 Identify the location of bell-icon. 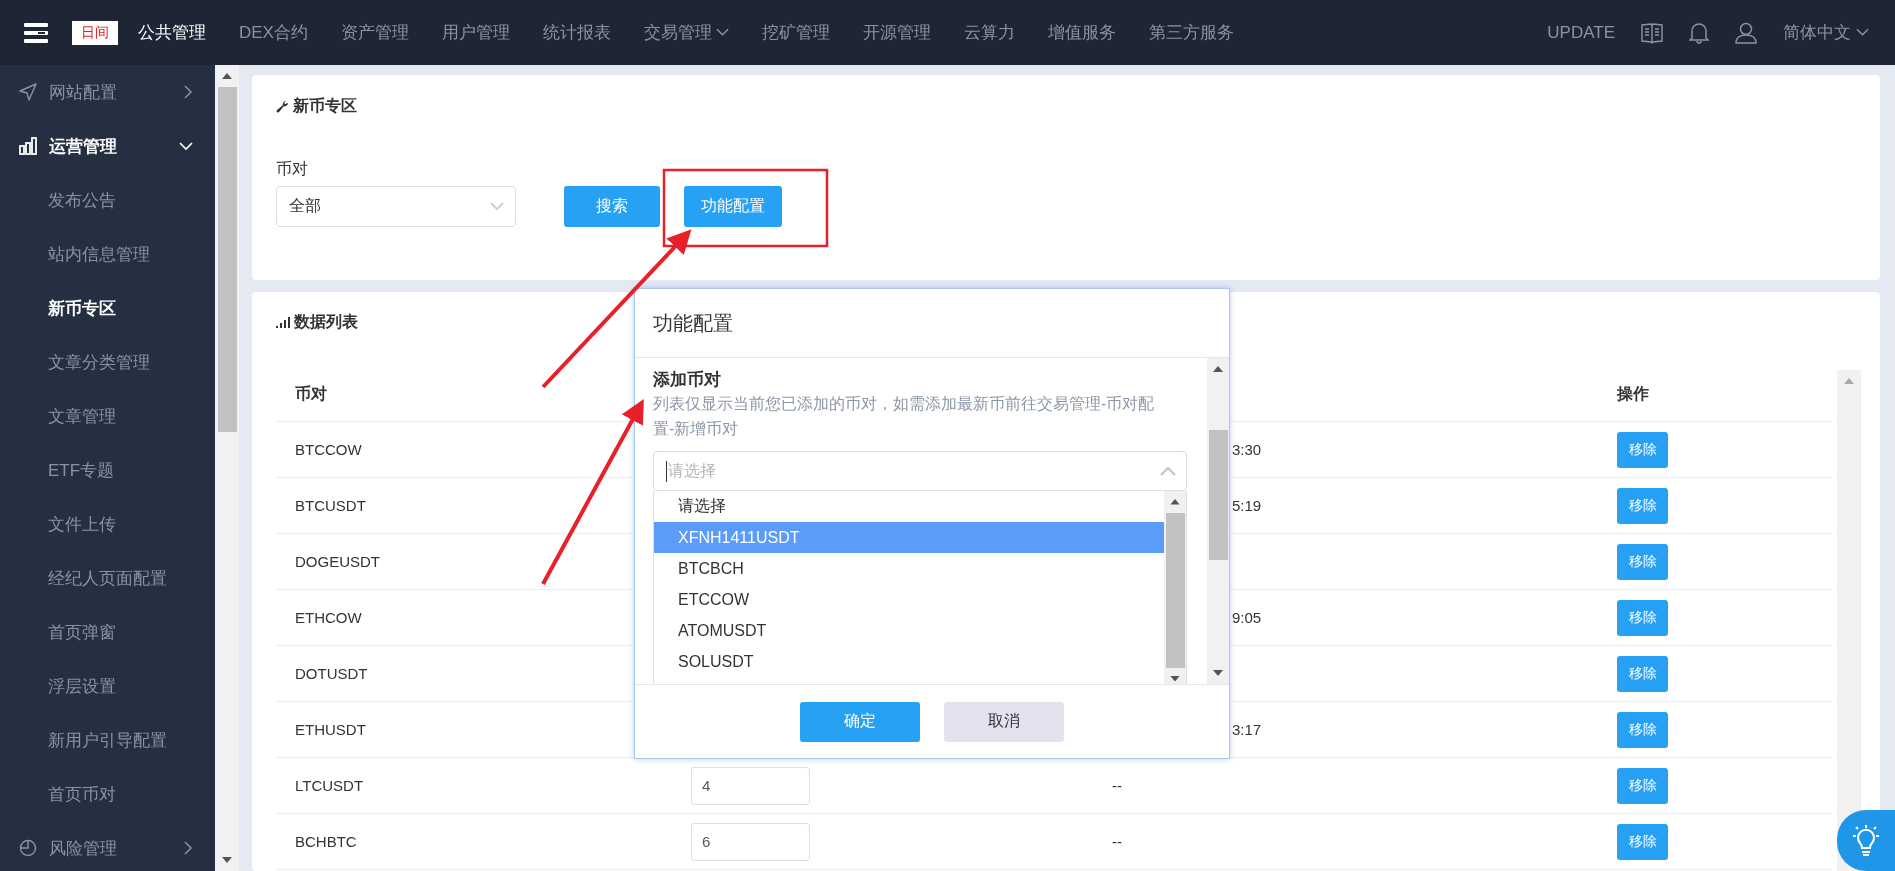
(1699, 32).